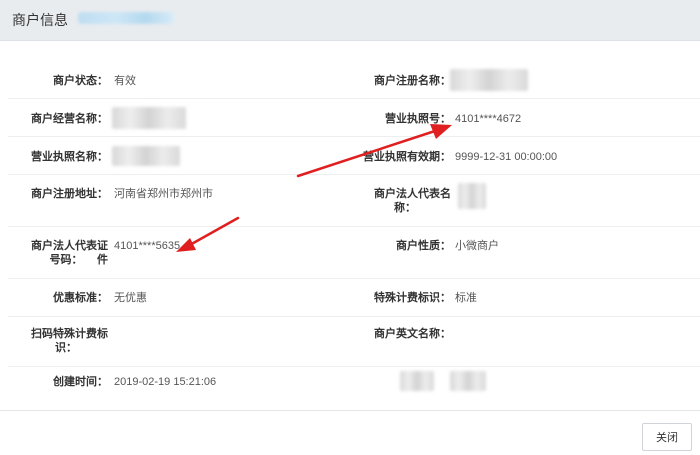 This screenshot has width=700, height=455. Describe the element at coordinates (69, 334) in the screenshot. I see `scan-fee-label-line1: 扫码特殊计费标` at that location.